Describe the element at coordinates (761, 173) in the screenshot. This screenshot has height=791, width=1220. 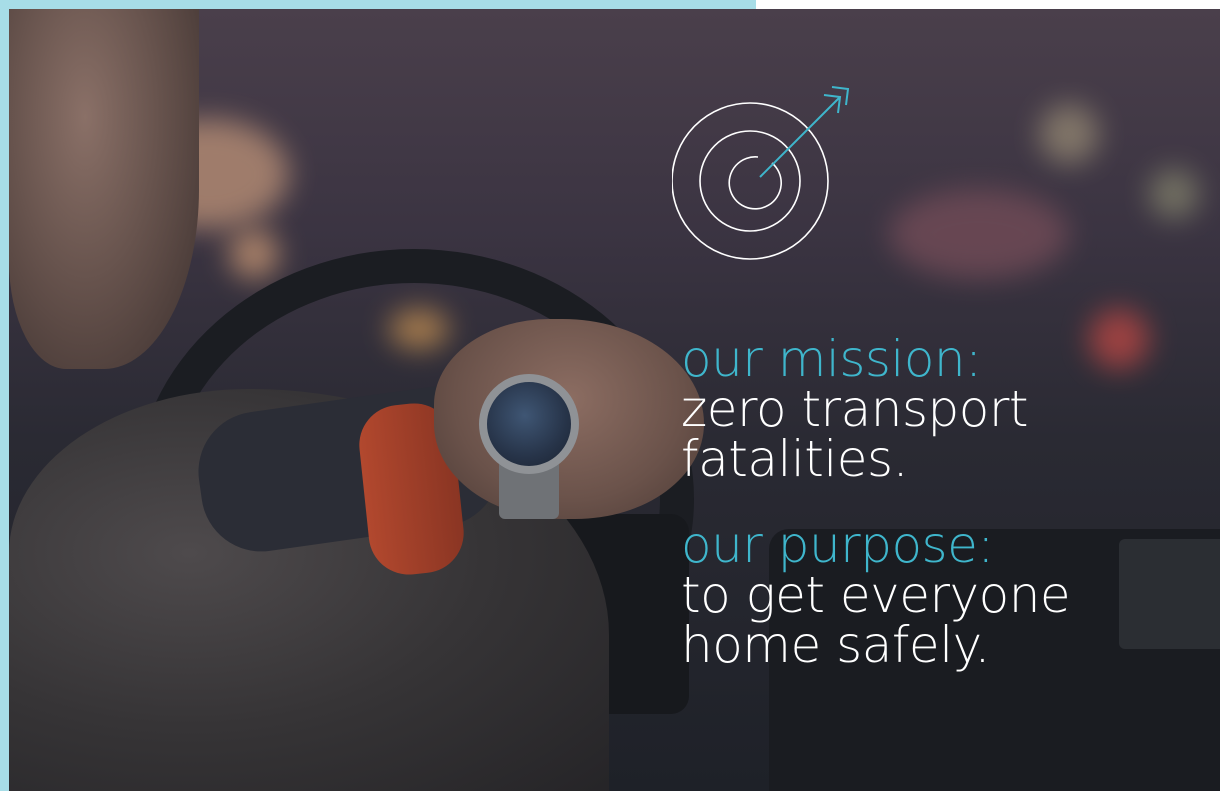
I see `target-arrow-icon` at that location.